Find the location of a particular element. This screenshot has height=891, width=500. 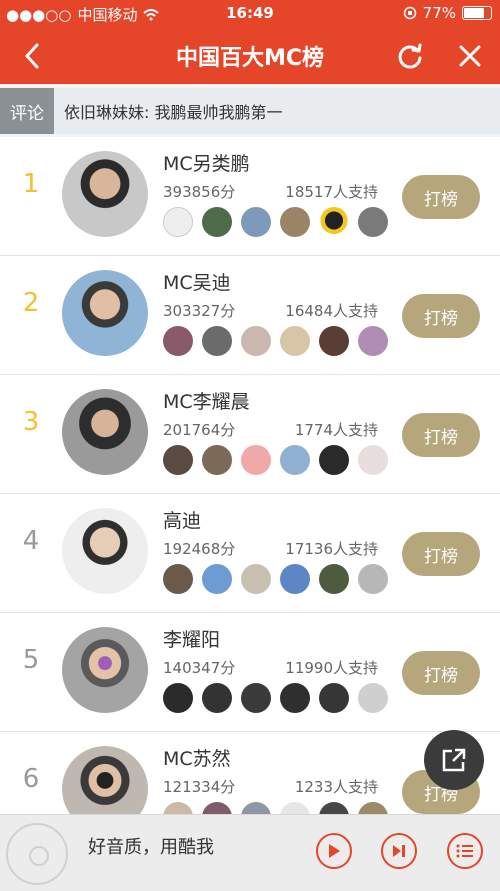

playlist-icon is located at coordinates (464, 851).